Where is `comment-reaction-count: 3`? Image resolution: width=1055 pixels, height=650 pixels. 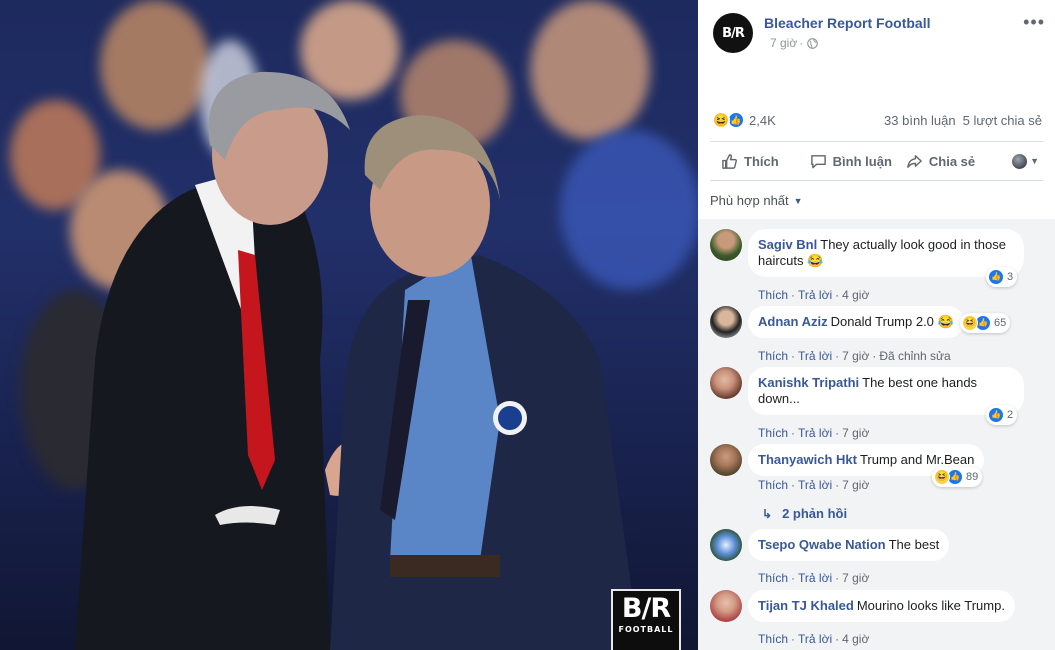 comment-reaction-count: 3 is located at coordinates (1010, 277).